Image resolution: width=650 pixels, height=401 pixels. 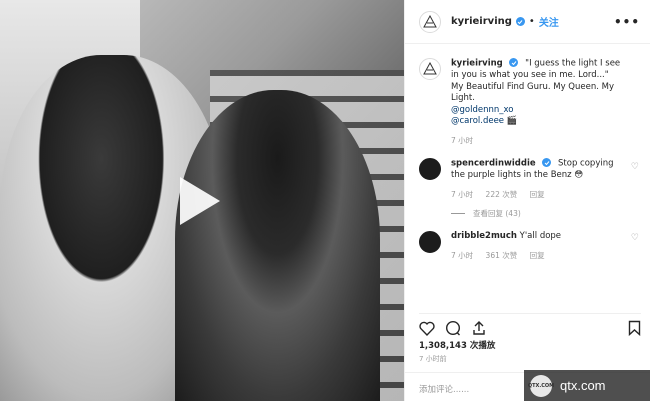 I want to click on watermark-logo: QTX.COM, so click(x=541, y=385).